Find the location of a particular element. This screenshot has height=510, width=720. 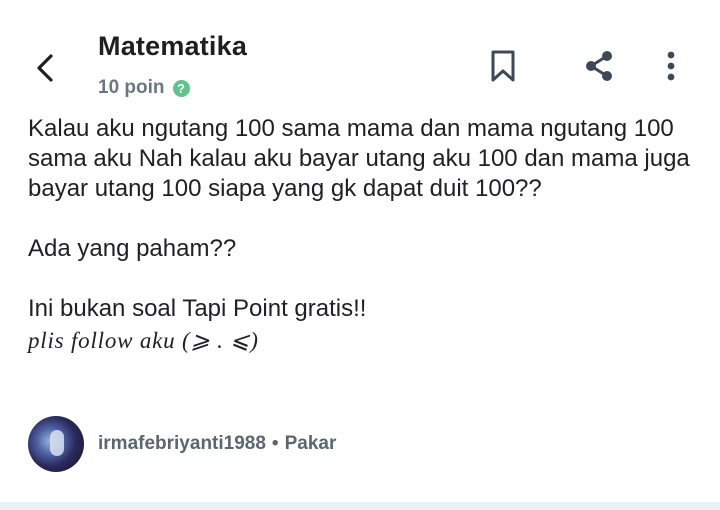

share-button is located at coordinates (599, 66).